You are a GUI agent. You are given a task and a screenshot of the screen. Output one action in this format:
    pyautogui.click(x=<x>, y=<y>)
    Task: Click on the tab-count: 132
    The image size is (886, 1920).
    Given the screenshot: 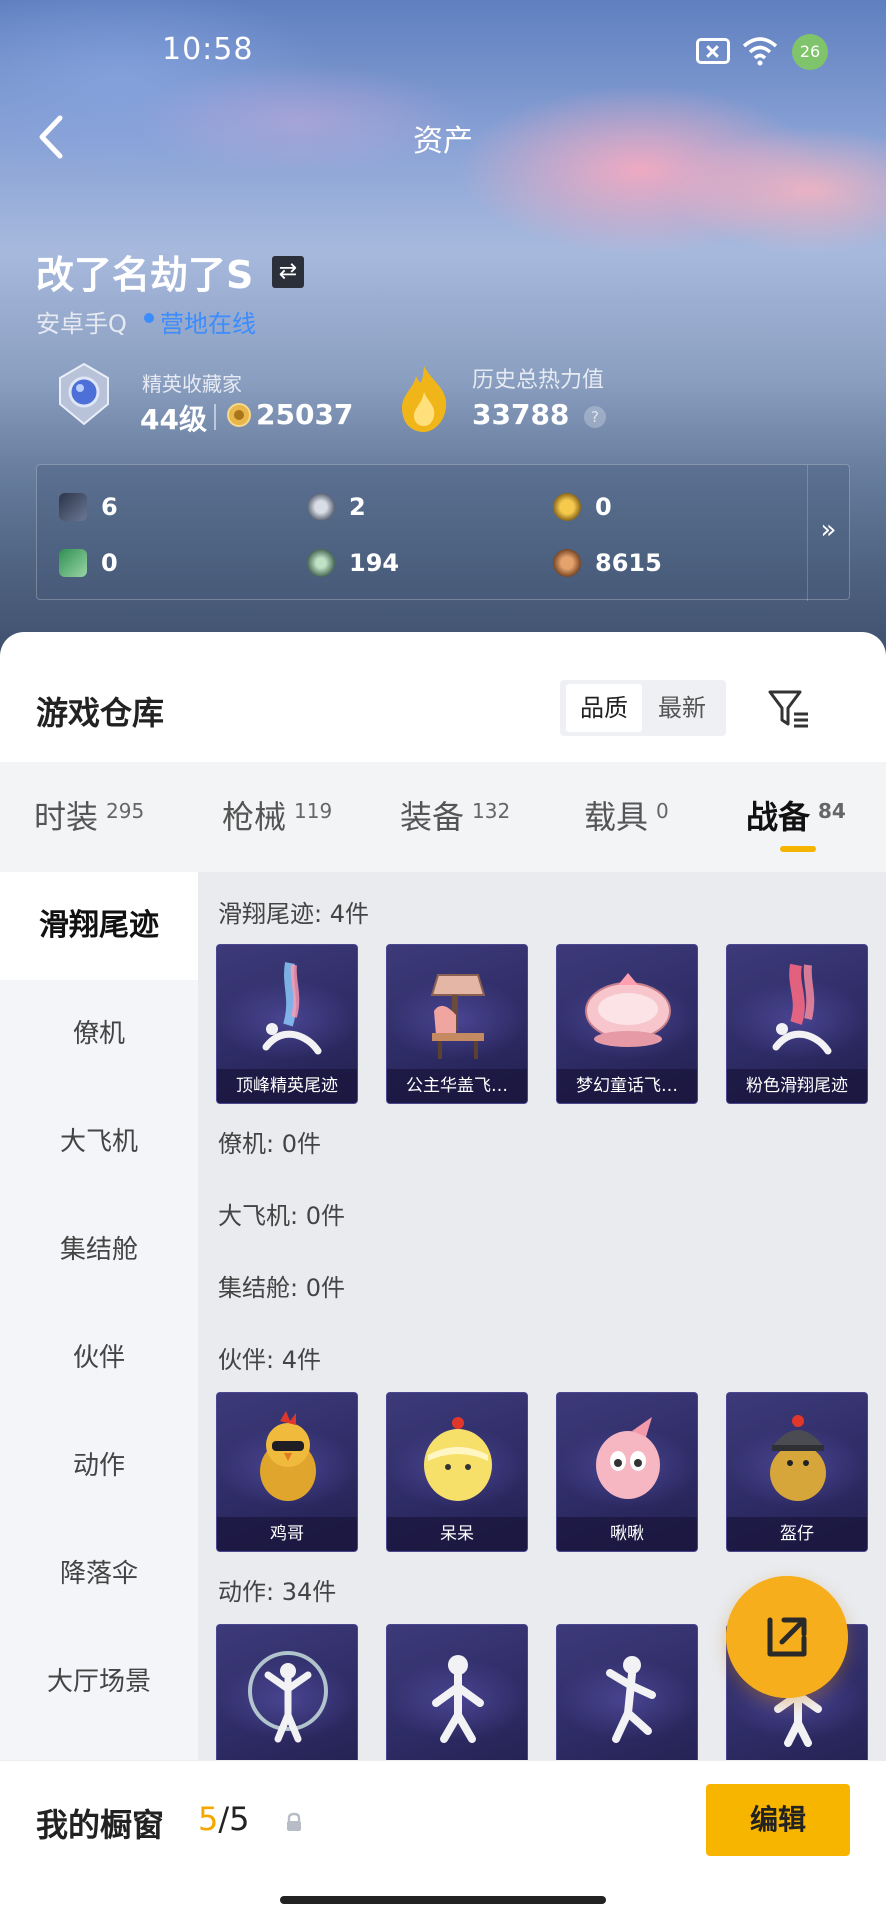 What is the action you would take?
    pyautogui.click(x=491, y=811)
    